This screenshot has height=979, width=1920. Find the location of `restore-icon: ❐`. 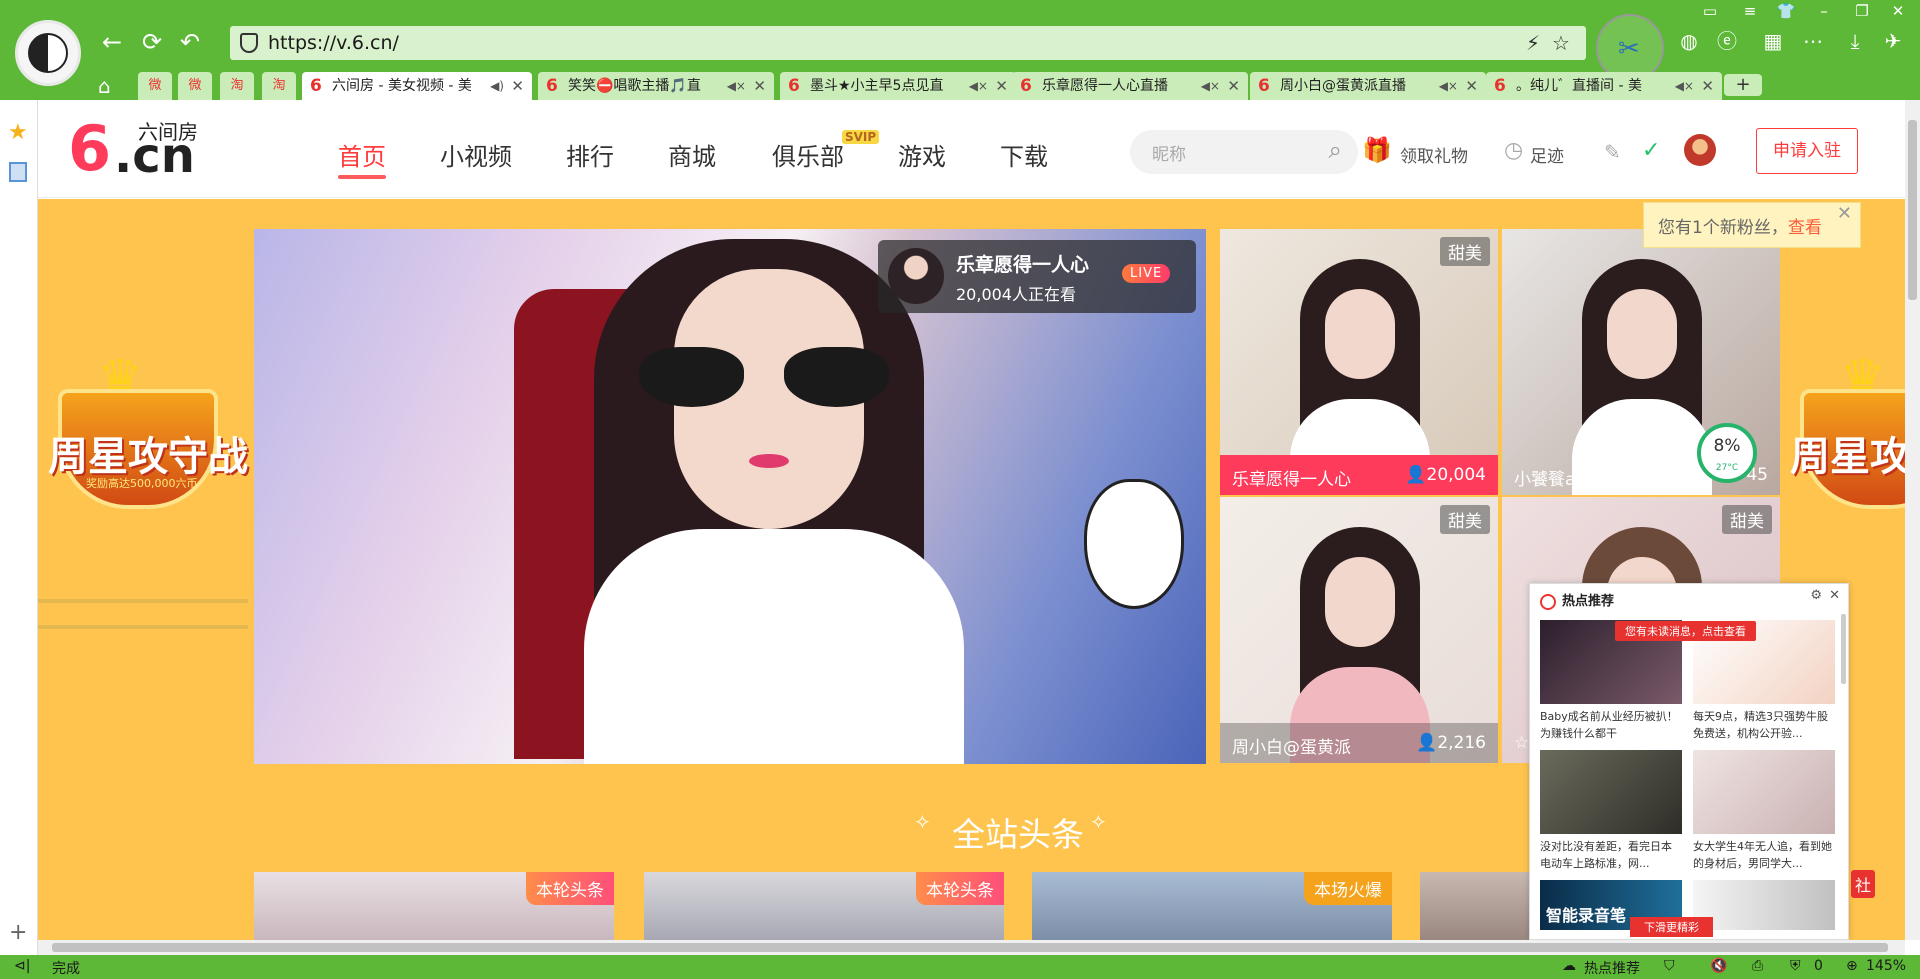

restore-icon: ❐ is located at coordinates (1862, 11).